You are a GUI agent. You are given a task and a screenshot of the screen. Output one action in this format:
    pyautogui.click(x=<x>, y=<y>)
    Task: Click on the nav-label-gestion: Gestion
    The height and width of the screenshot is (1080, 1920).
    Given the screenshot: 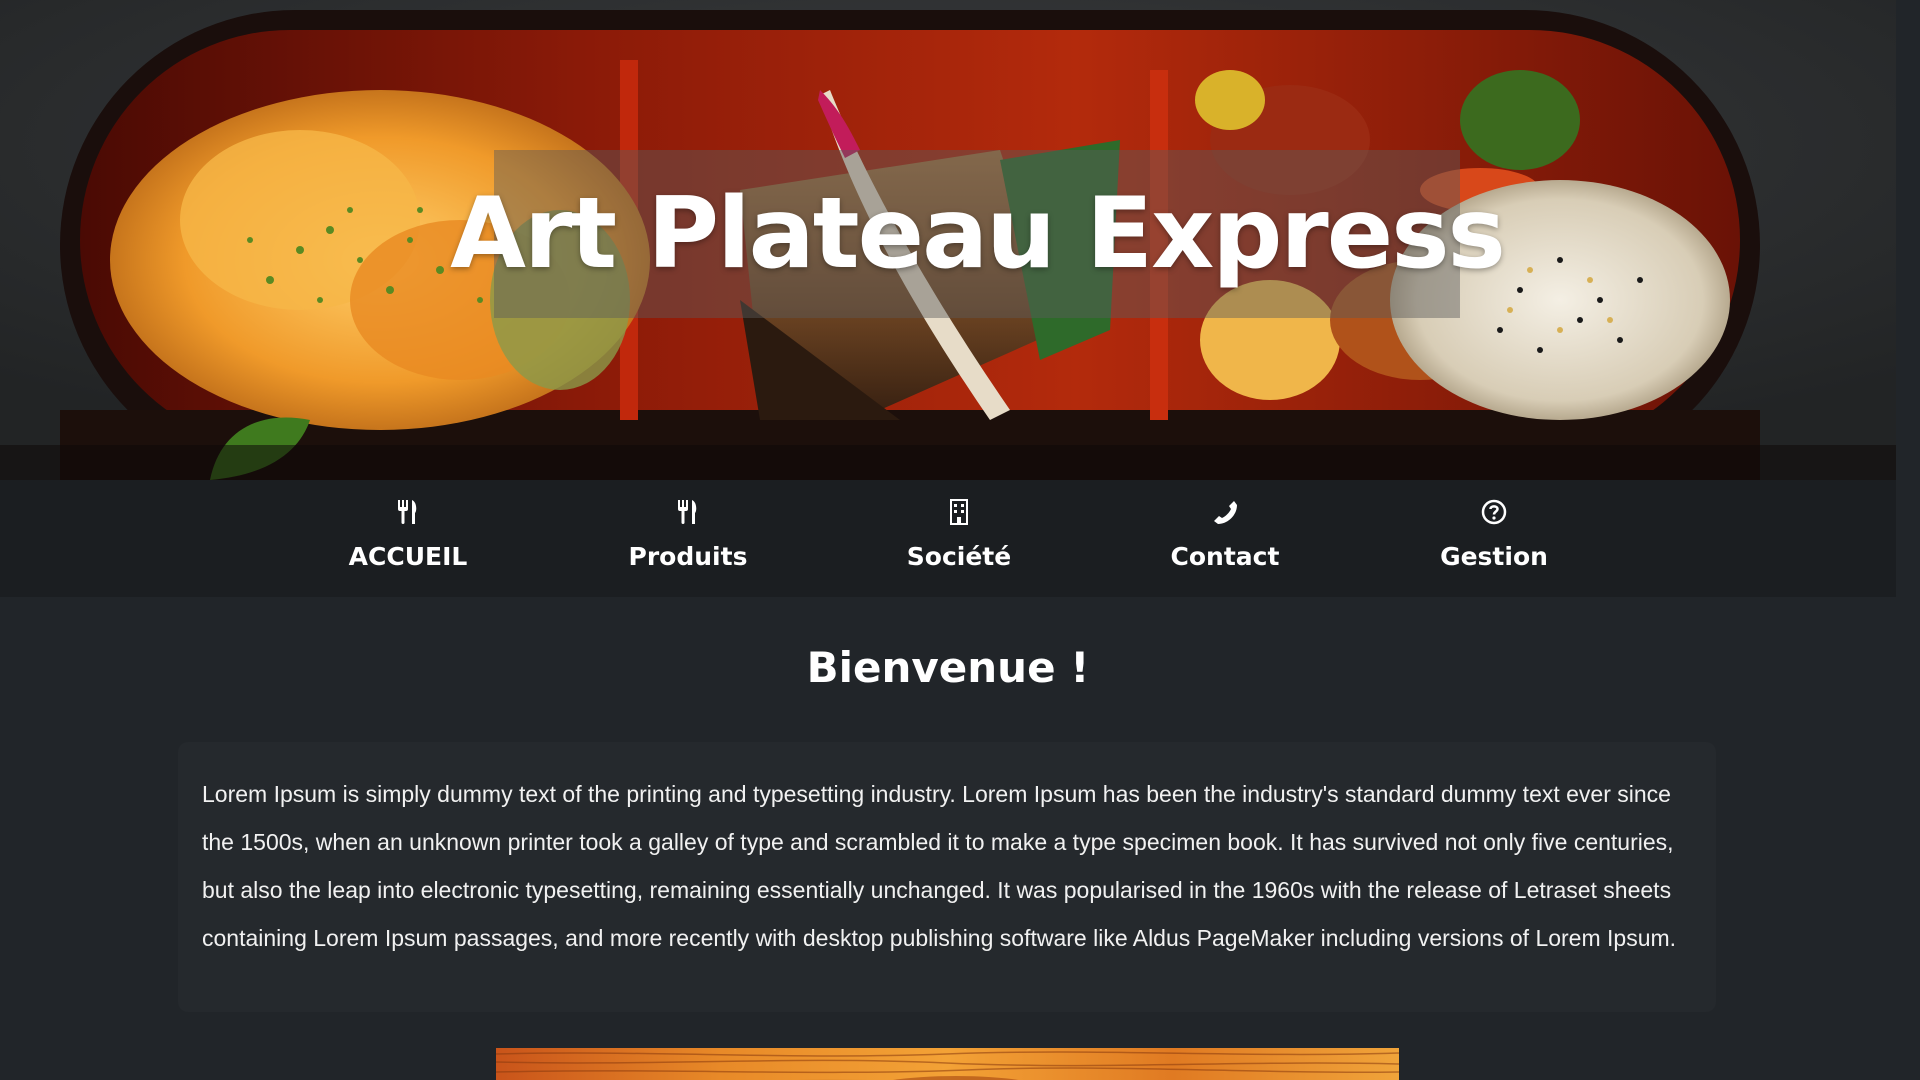 What is the action you would take?
    pyautogui.click(x=1494, y=556)
    